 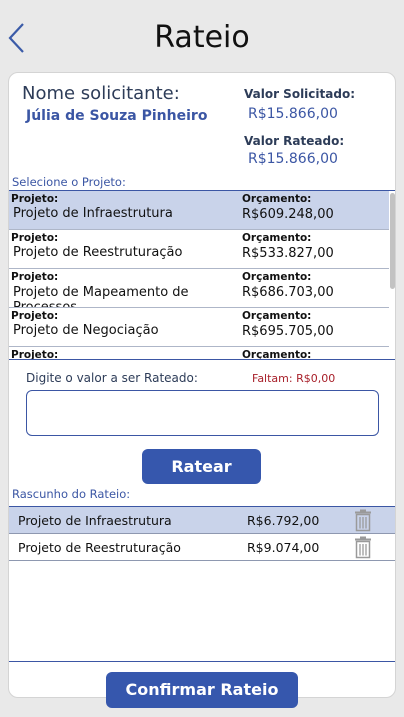 What do you see at coordinates (98, 252) in the screenshot?
I see `projeto-name: Projeto de Reestruturação` at bounding box center [98, 252].